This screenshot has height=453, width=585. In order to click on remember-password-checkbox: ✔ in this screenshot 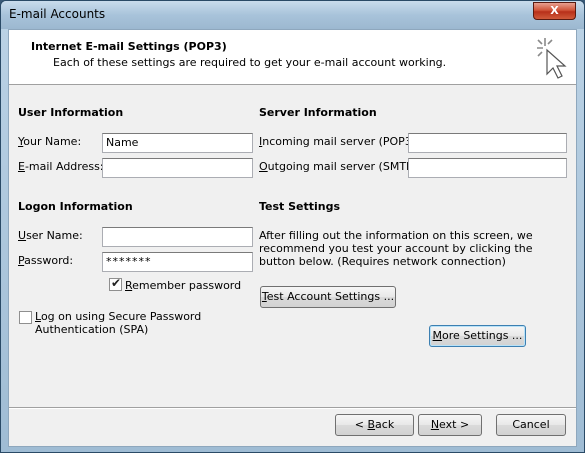, I will do `click(115, 283)`.